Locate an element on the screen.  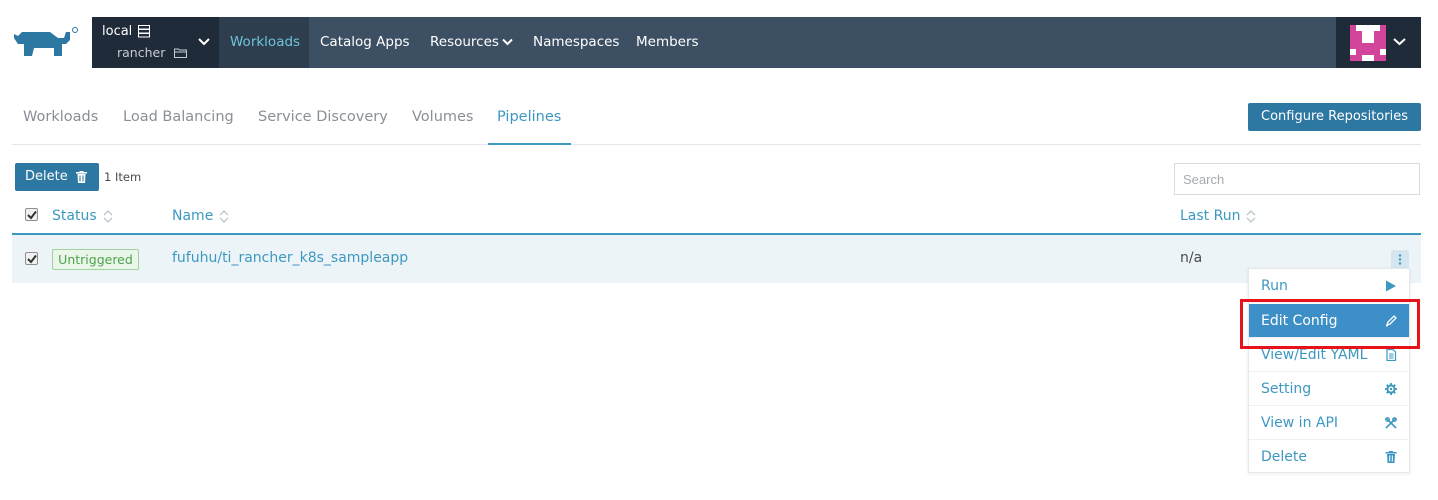
tab-divider is located at coordinates (716, 144).